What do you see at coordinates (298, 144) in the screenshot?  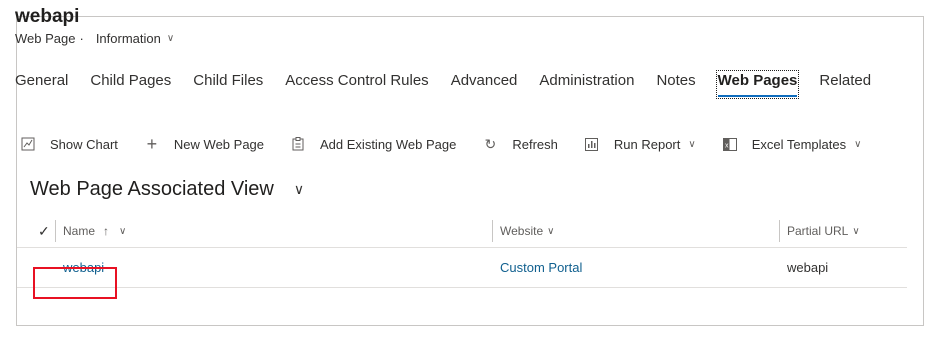 I see `clipboard-icon` at bounding box center [298, 144].